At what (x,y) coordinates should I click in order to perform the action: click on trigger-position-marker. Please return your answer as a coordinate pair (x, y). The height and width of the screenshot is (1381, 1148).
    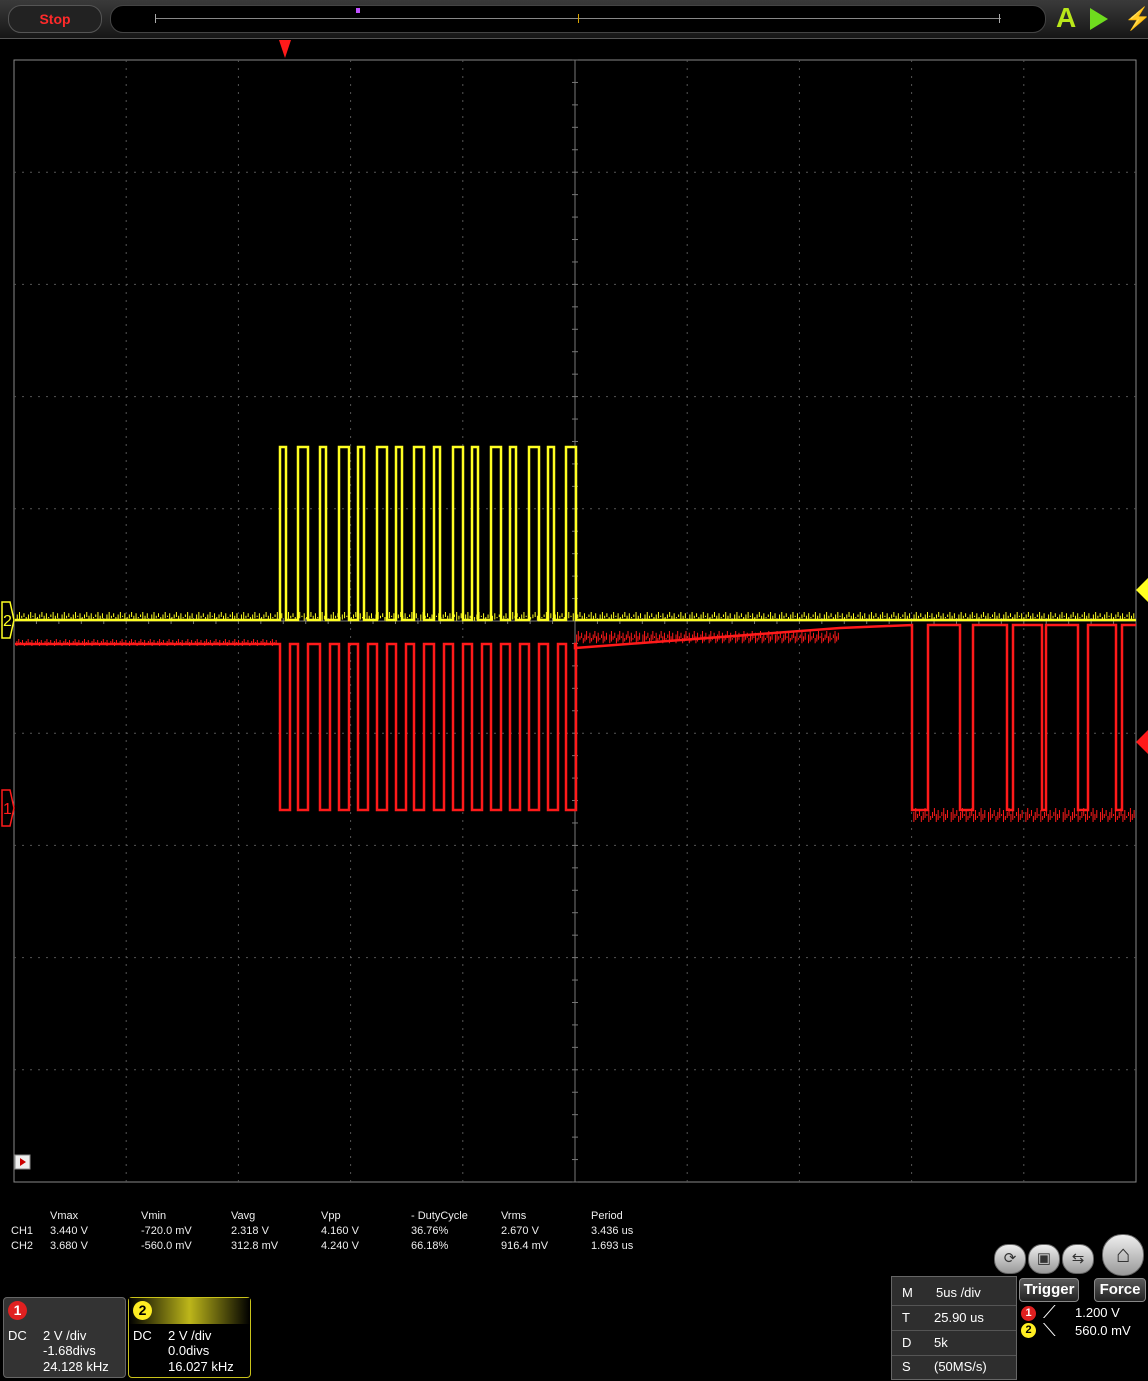
    Looking at the image, I should click on (285, 49).